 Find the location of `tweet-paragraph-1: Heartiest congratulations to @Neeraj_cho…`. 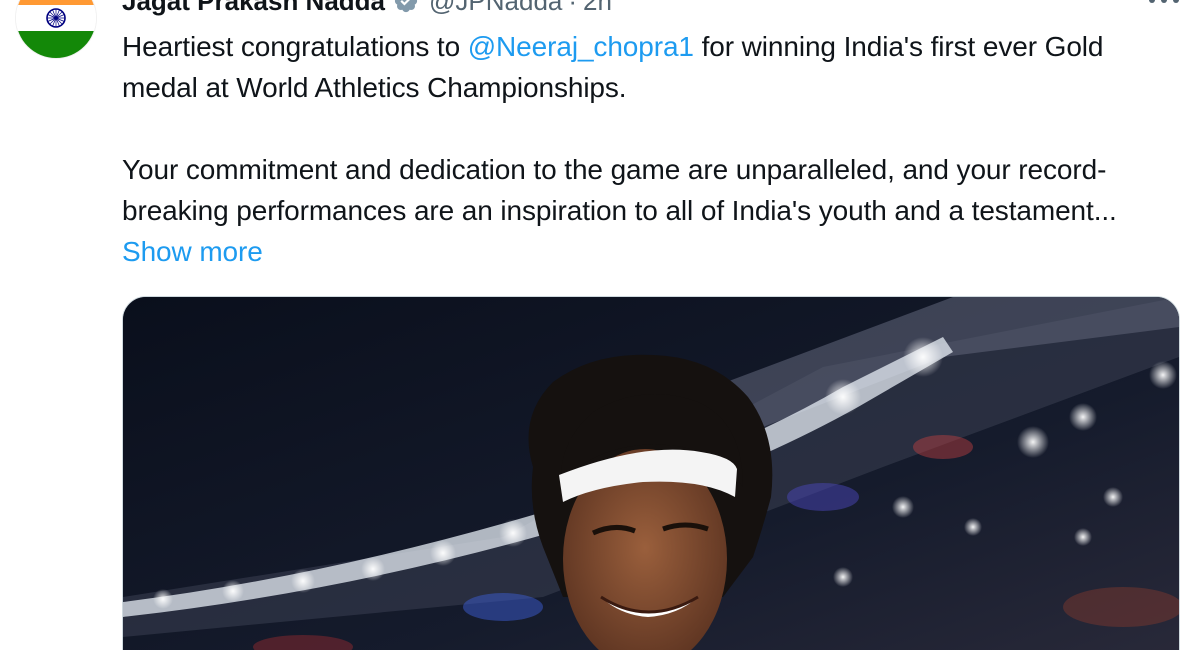

tweet-paragraph-1: Heartiest congratulations to @Neeraj_cho… is located at coordinates (652, 67).